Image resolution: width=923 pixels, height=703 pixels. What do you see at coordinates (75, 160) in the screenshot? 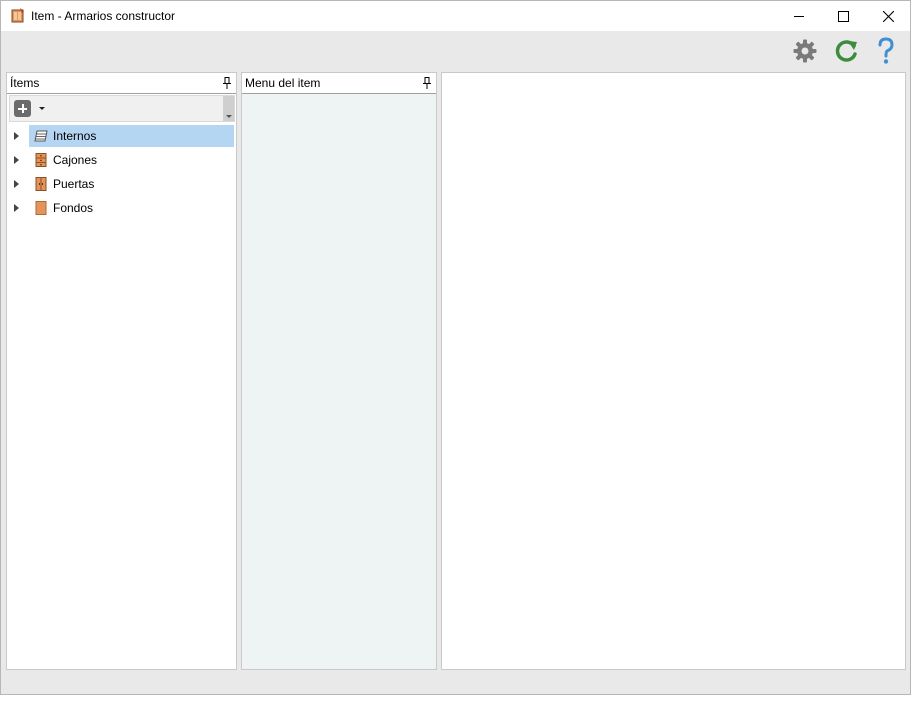
I see `tree-item-label: Cajones` at bounding box center [75, 160].